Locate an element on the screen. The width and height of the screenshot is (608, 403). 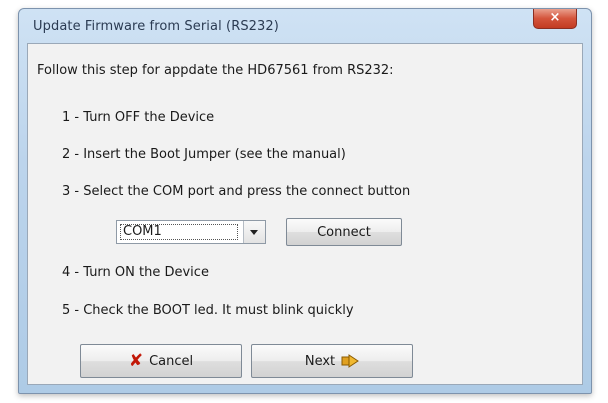
close-button: × is located at coordinates (555, 19).